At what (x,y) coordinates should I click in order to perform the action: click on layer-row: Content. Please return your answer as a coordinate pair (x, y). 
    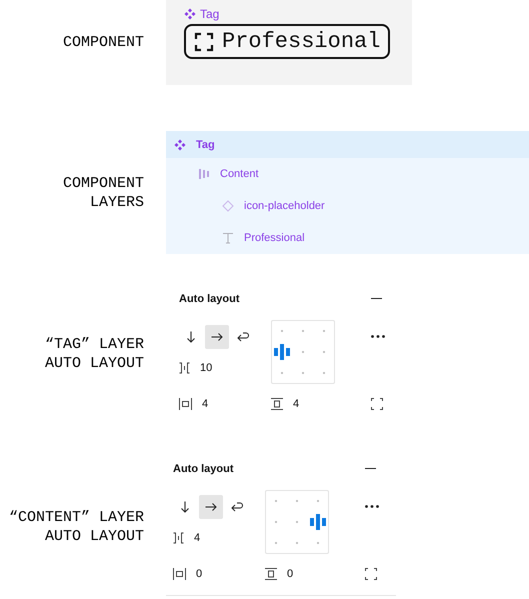
    Looking at the image, I should click on (347, 174).